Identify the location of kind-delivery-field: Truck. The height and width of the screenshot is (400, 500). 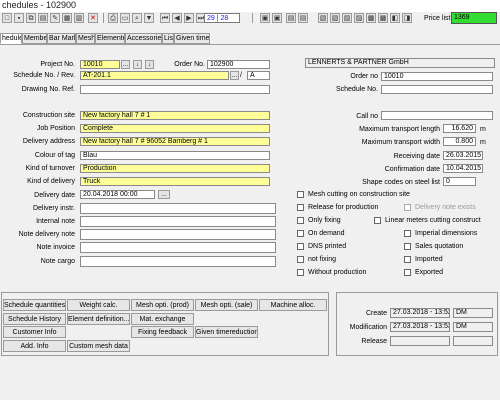
(175, 181).